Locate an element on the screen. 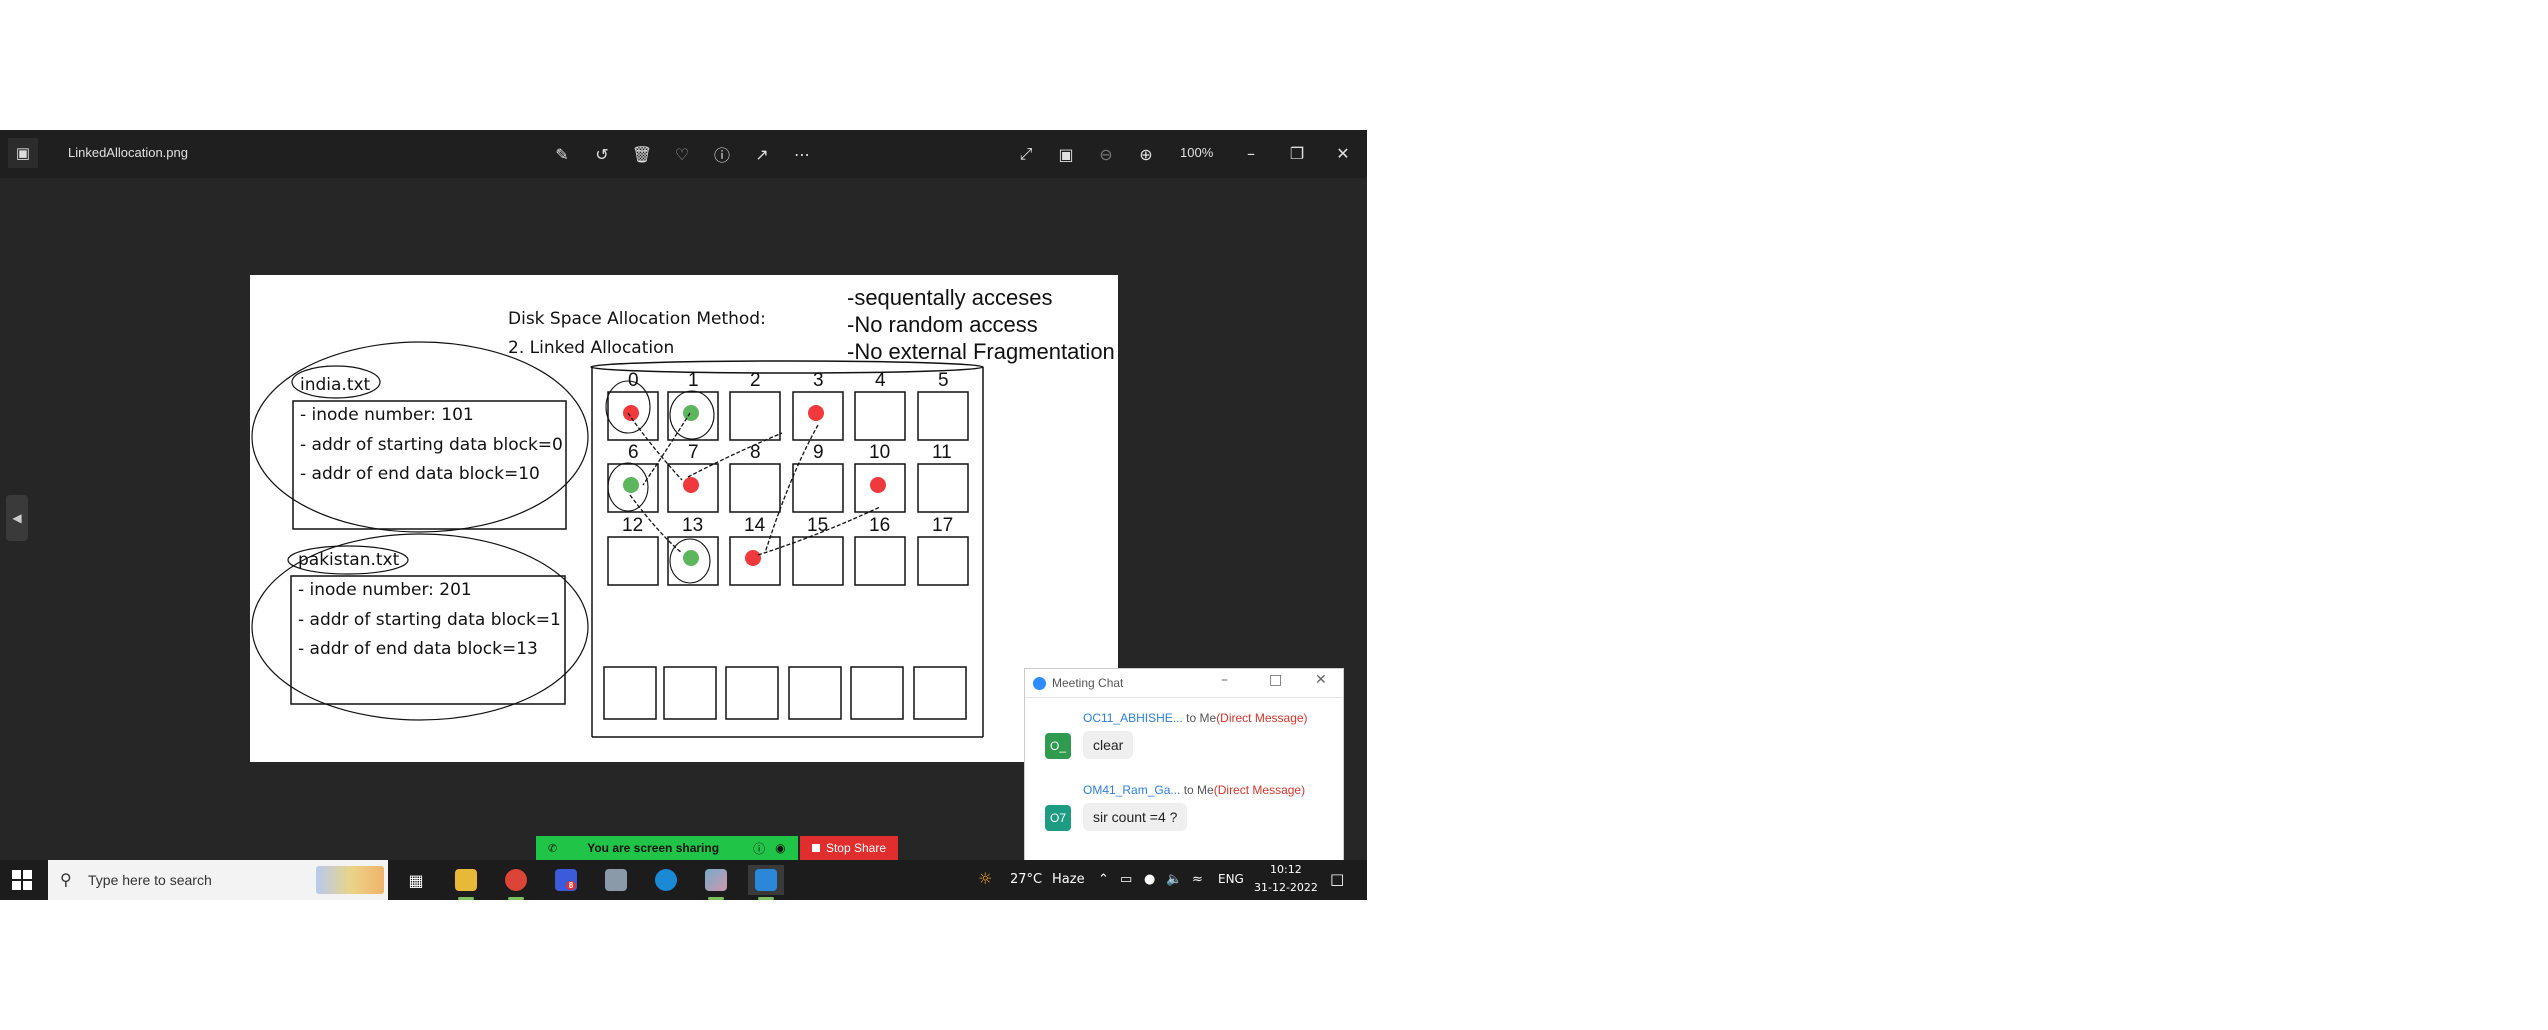 The width and height of the screenshot is (2548, 1030). paint-icon is located at coordinates (616, 880).